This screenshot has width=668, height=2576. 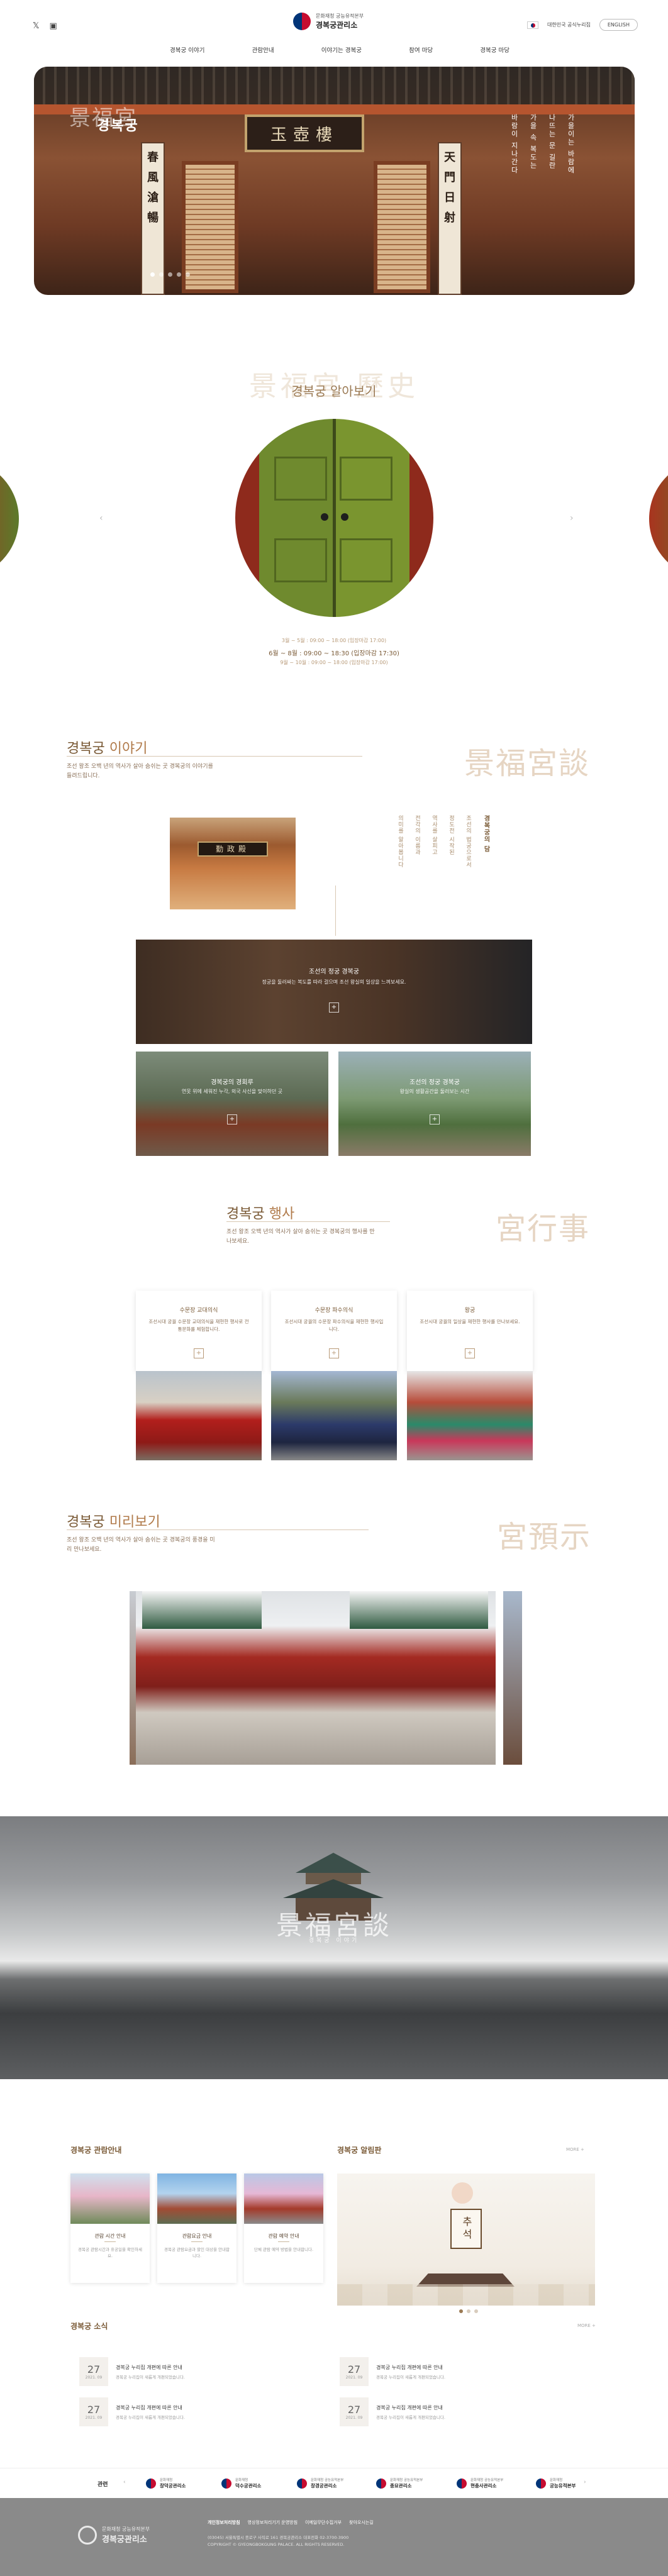 I want to click on guide-card: 관람 시간 안내 경복궁 관람시간과 휴궁일을 확인하세요., so click(x=110, y=2228).